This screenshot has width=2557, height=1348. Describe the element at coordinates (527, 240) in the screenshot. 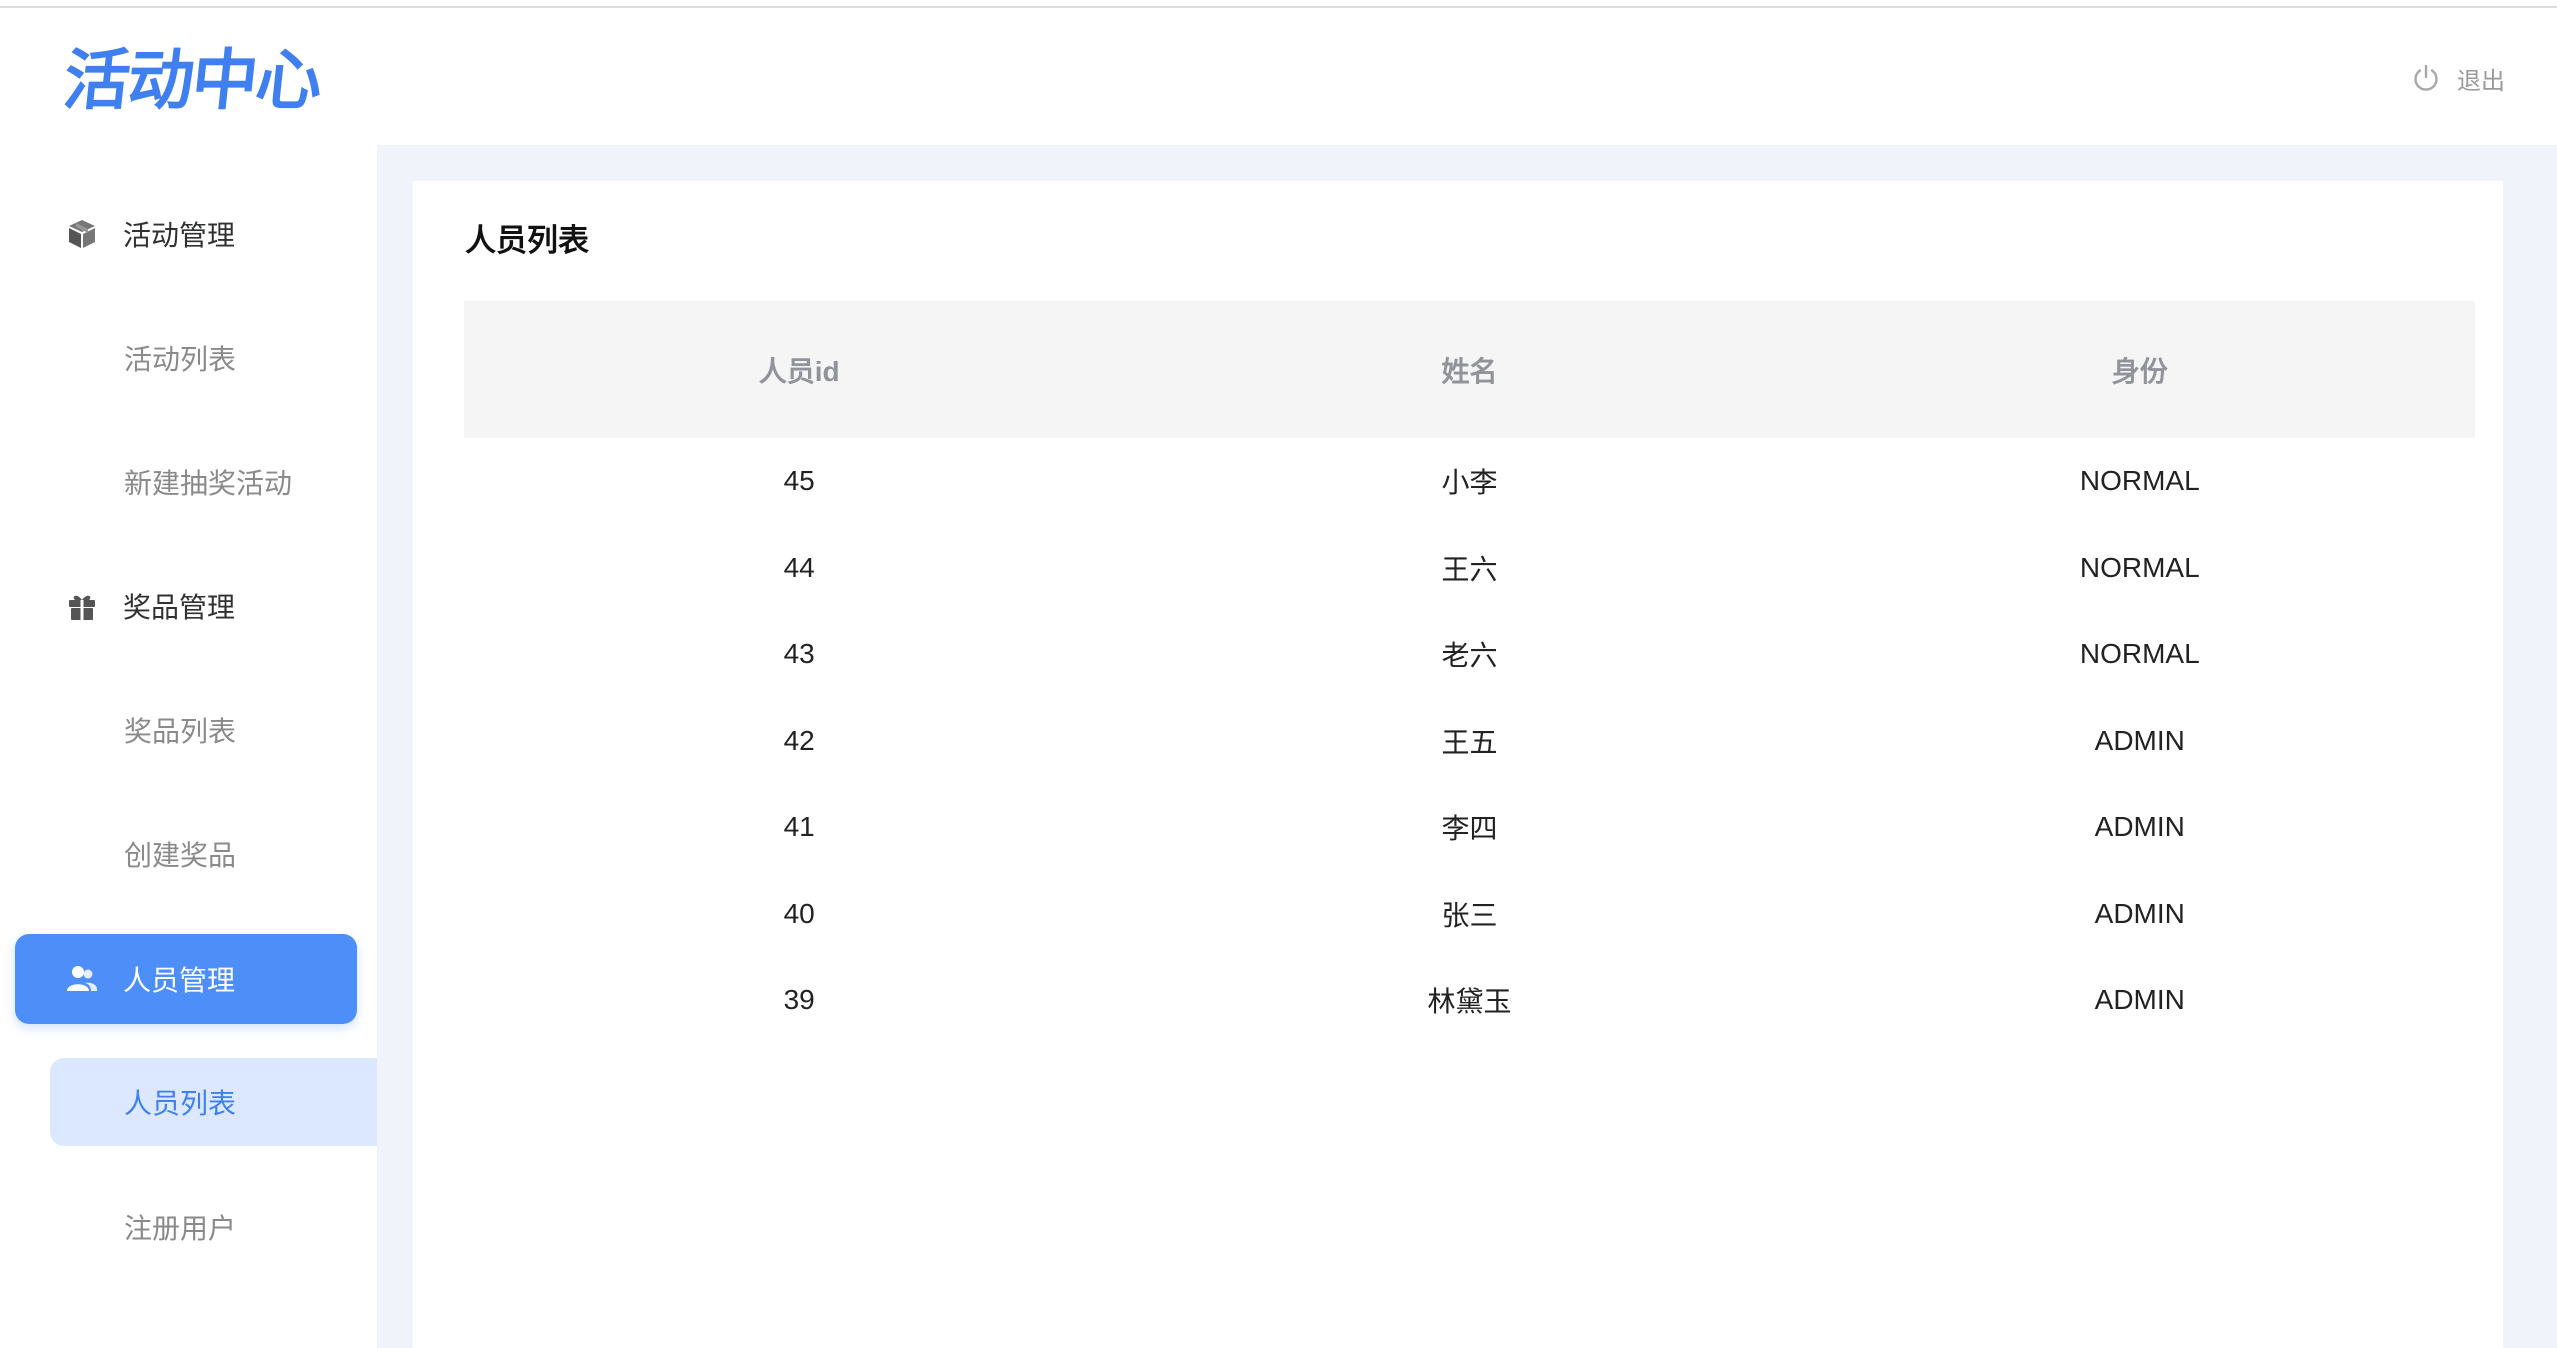

I see `page-title: 人员列表` at that location.